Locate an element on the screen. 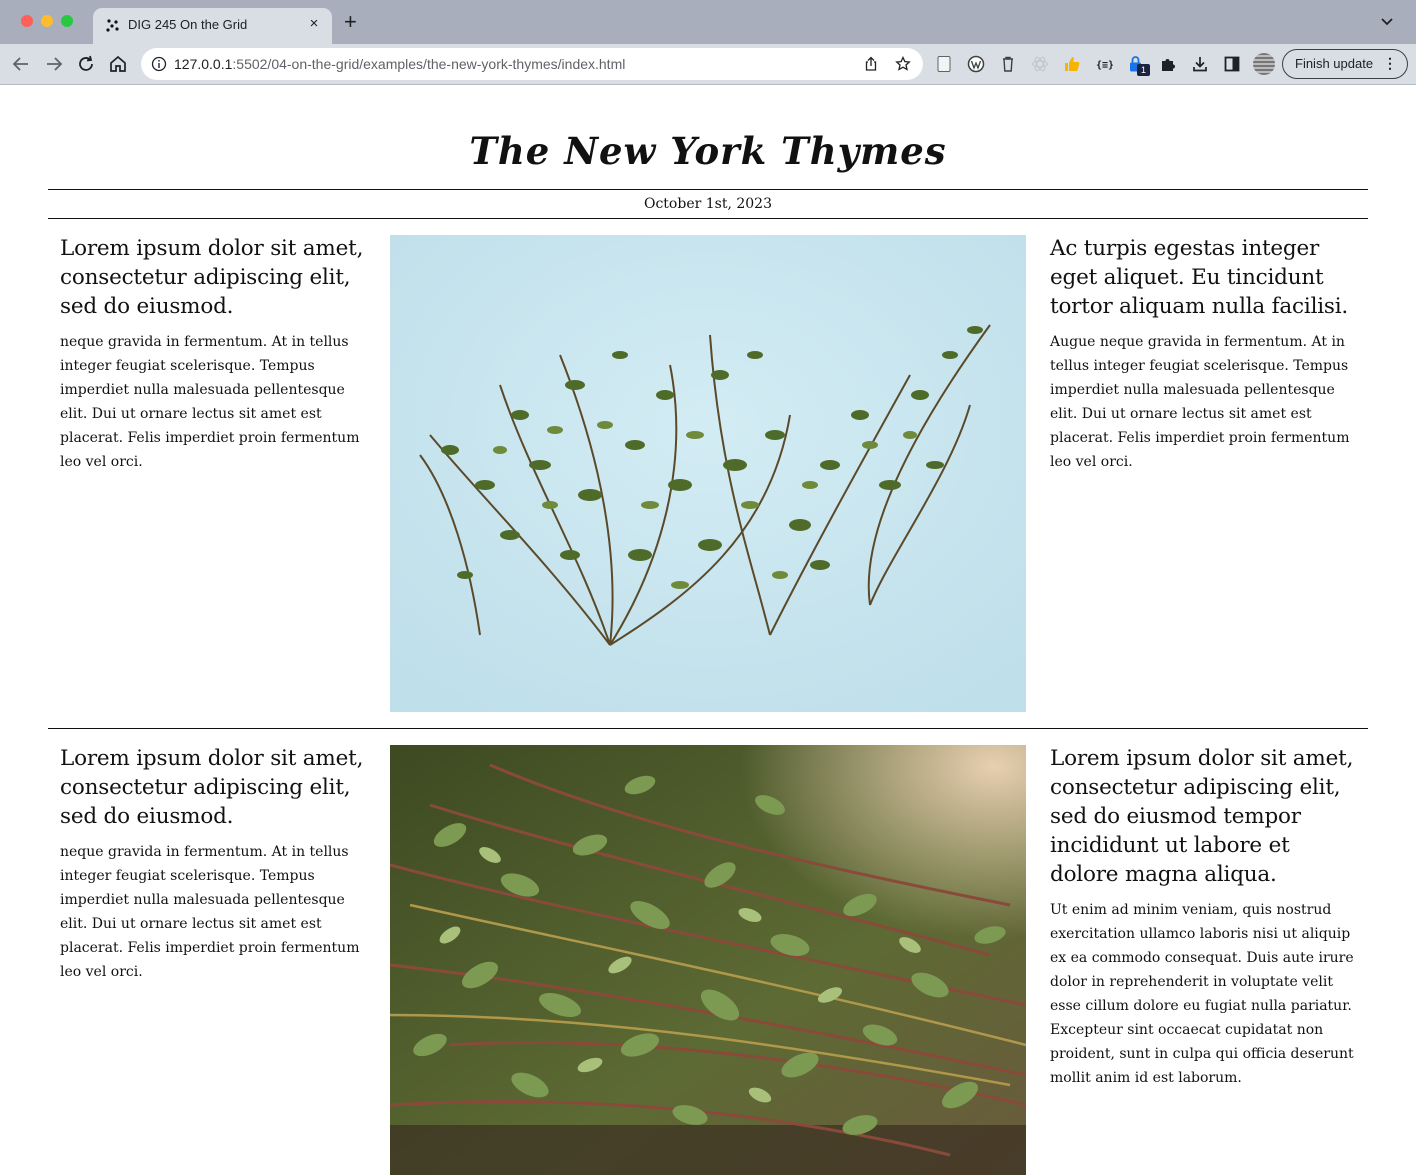  profile-avatar is located at coordinates (1264, 64).